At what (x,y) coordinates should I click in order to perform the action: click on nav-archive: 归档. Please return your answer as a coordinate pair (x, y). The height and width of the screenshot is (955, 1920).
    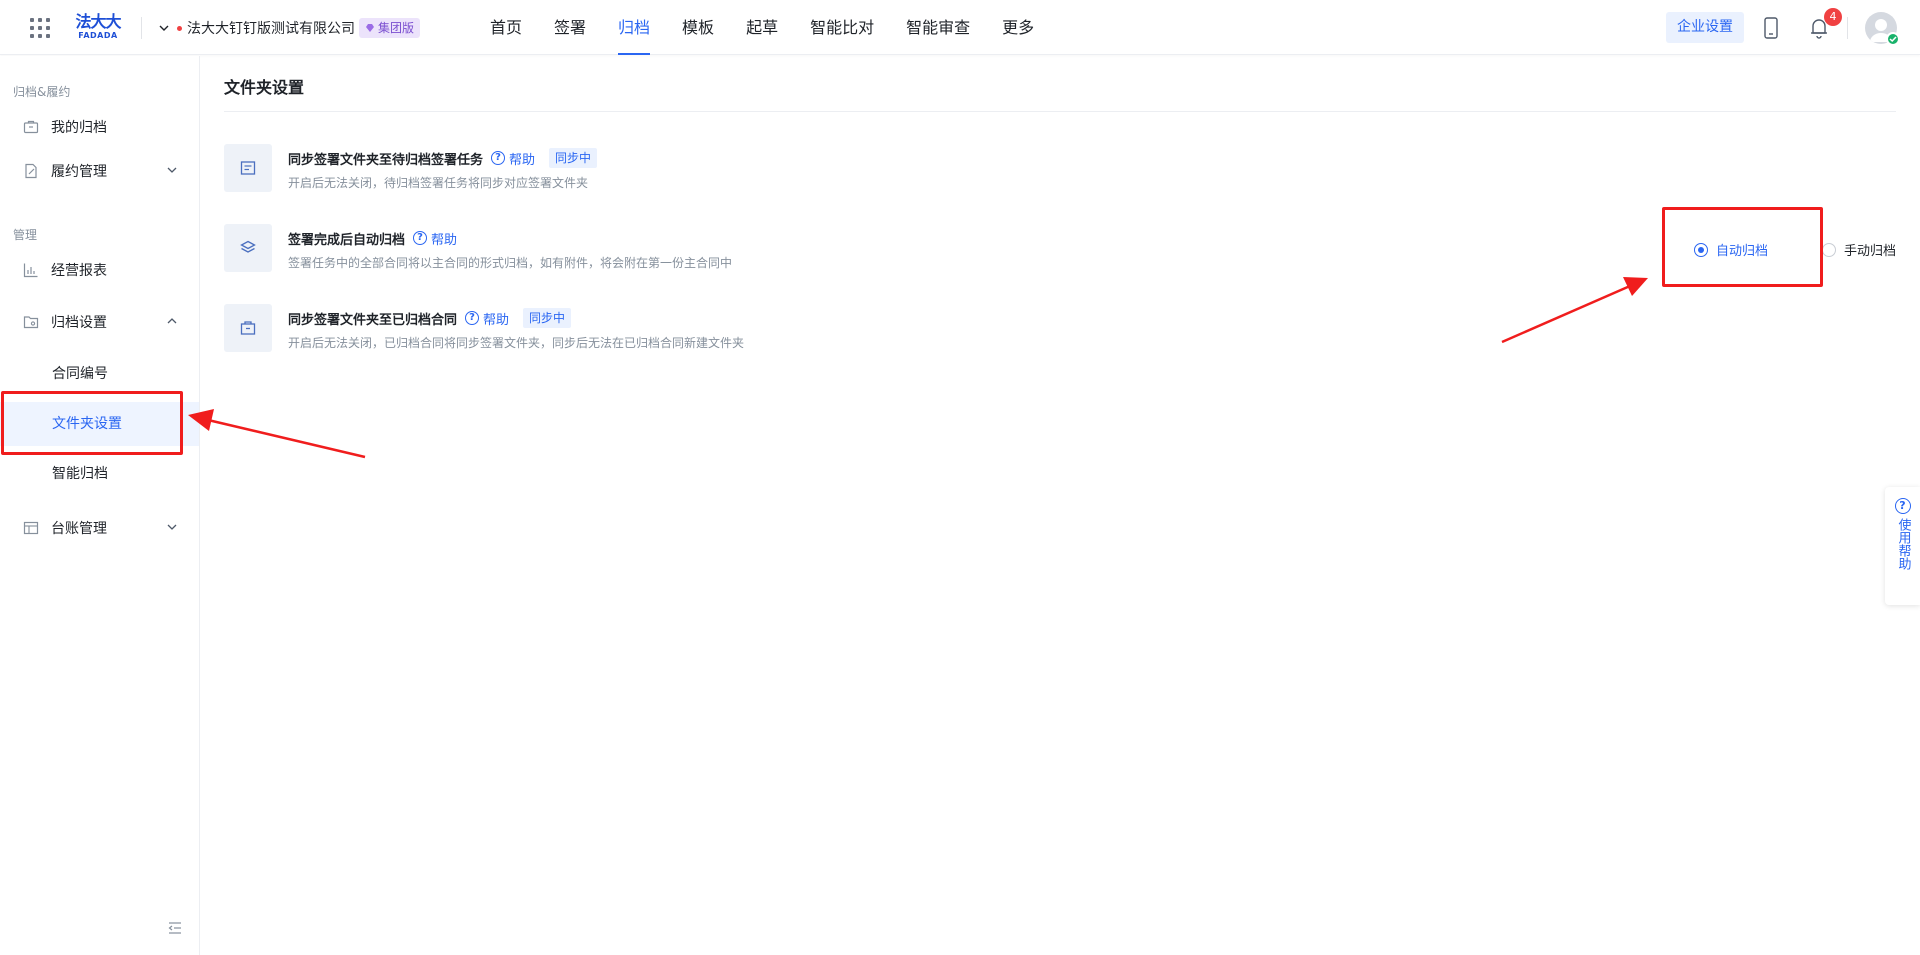
    Looking at the image, I should click on (634, 27).